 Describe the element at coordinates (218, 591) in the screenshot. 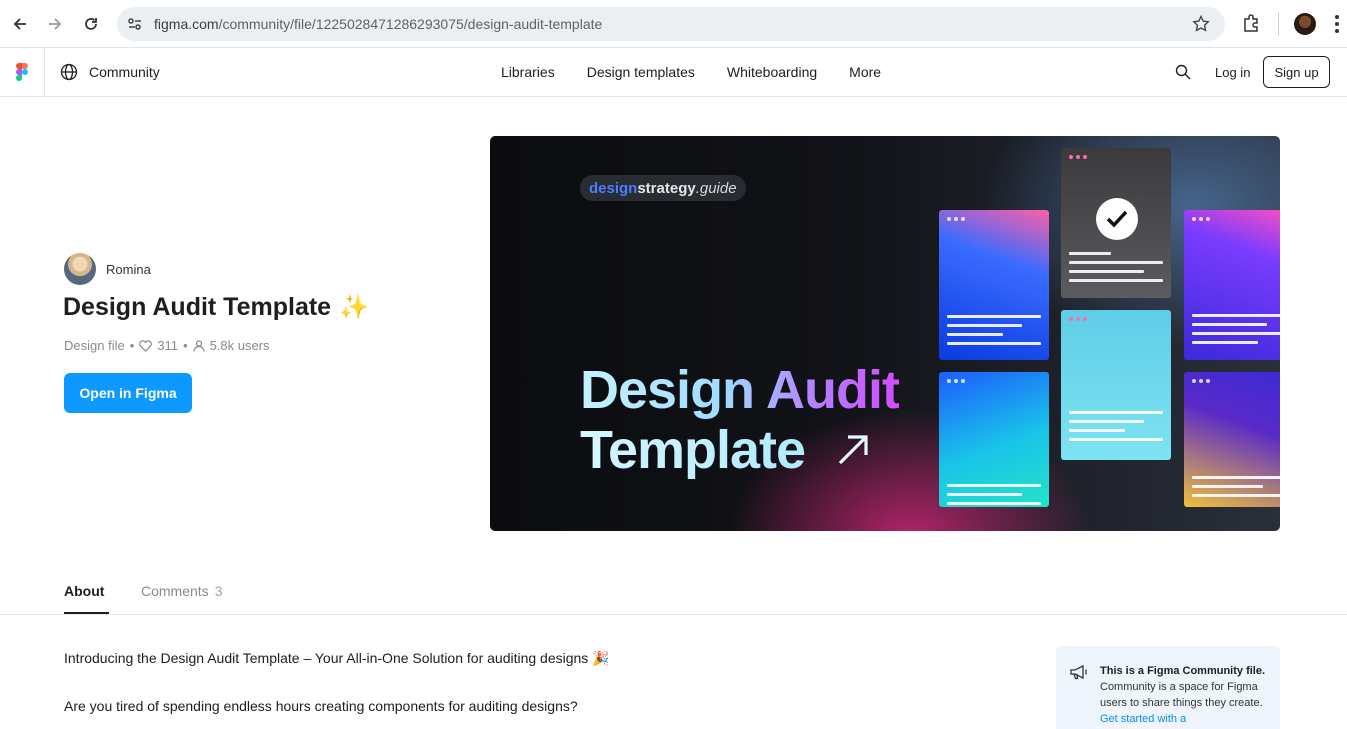

I see `comments-count: 3` at that location.